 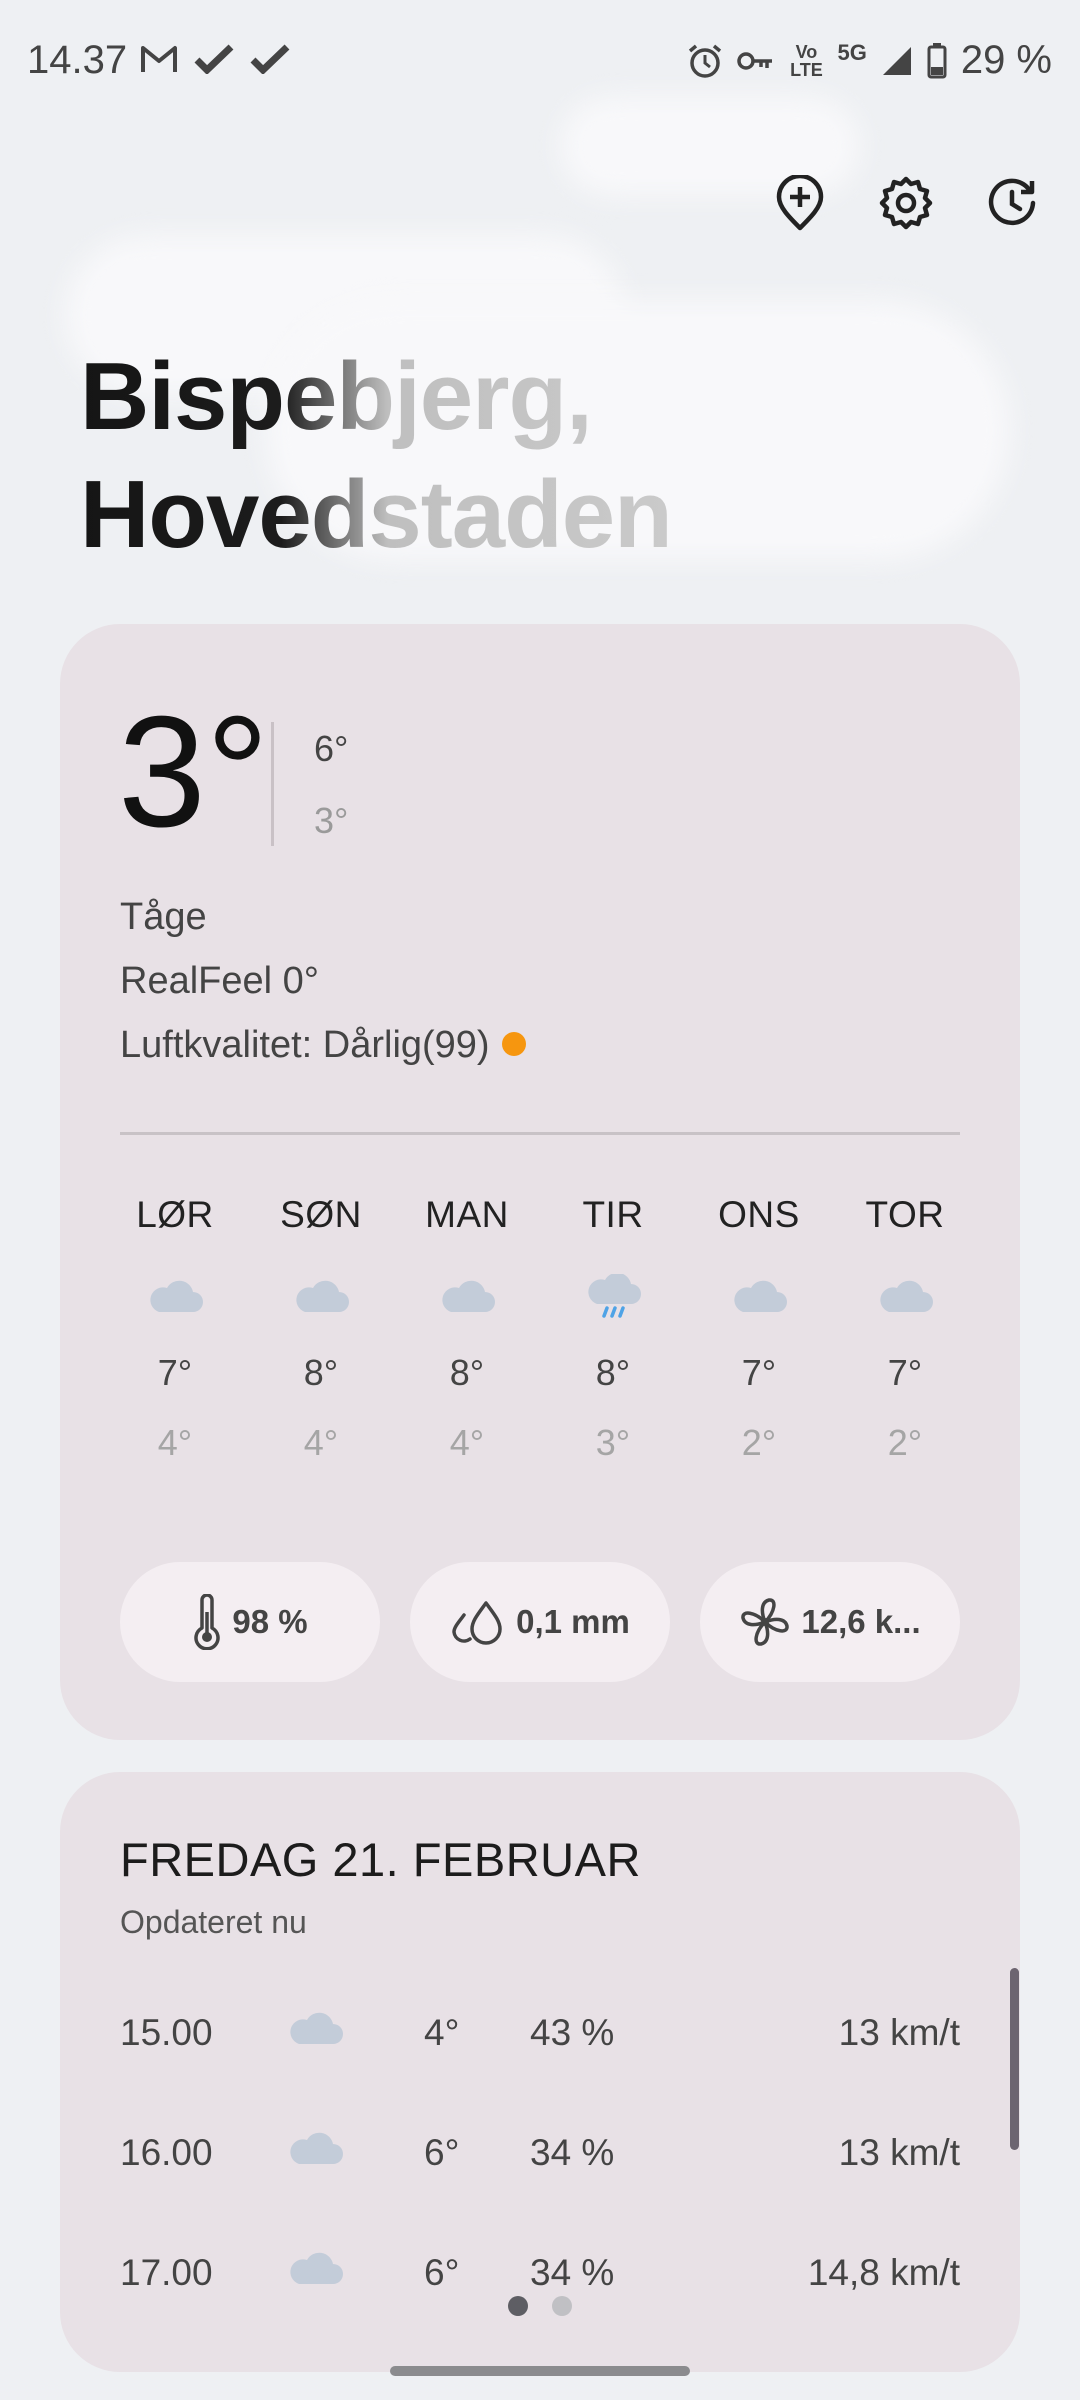 What do you see at coordinates (759, 1214) in the screenshot?
I see `forecast-day-name: ONS` at bounding box center [759, 1214].